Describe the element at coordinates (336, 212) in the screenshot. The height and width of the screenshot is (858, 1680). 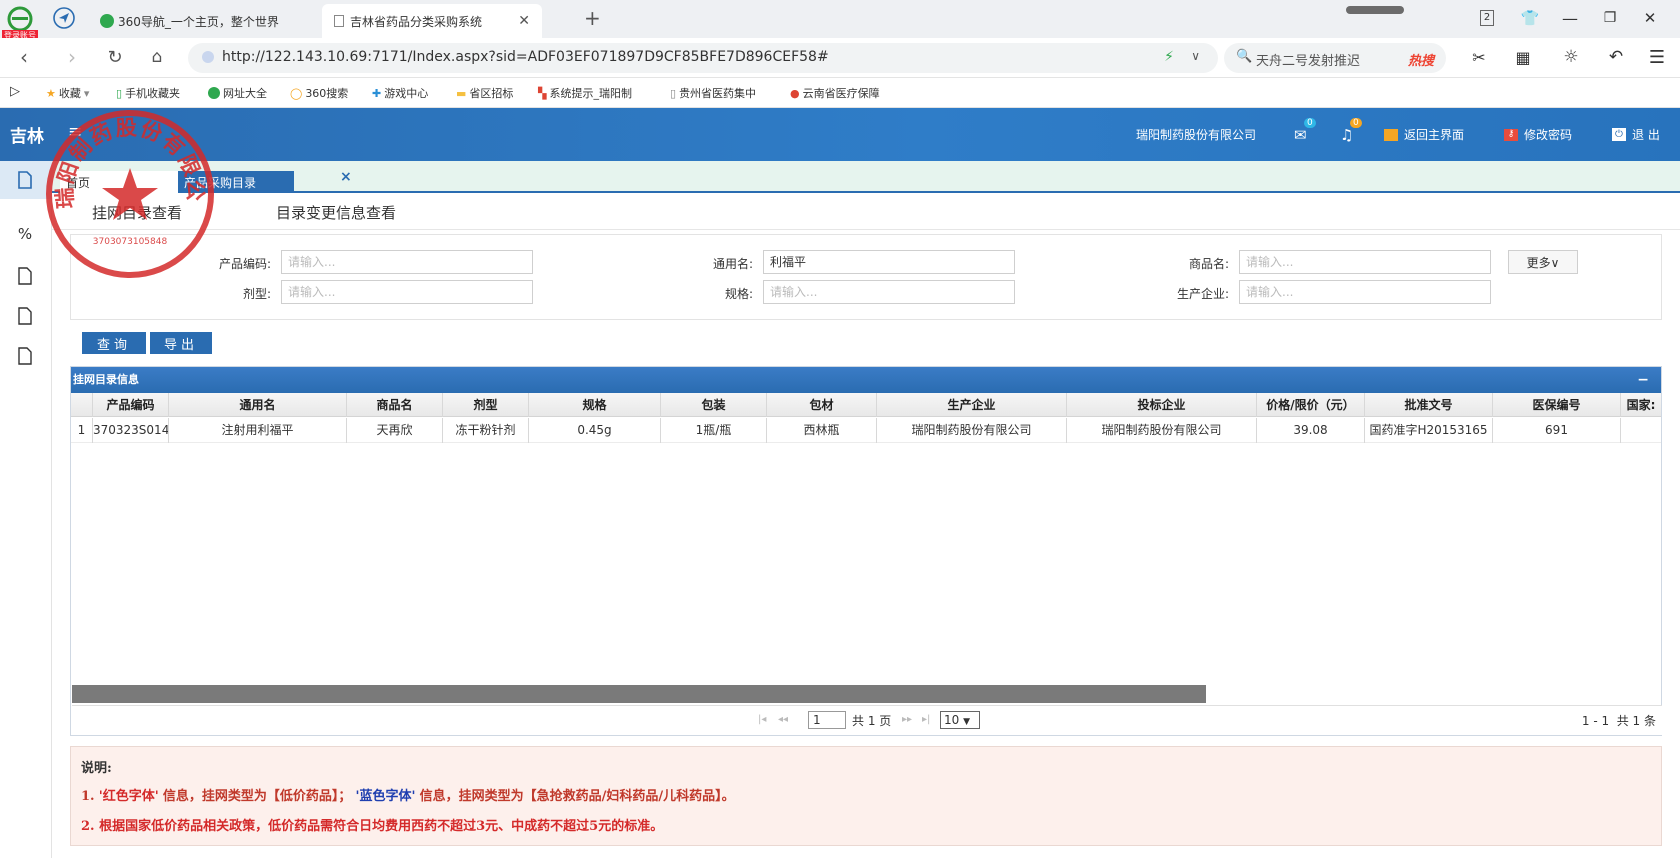
I see `subnav-change-view: 目录变更信息查看` at that location.